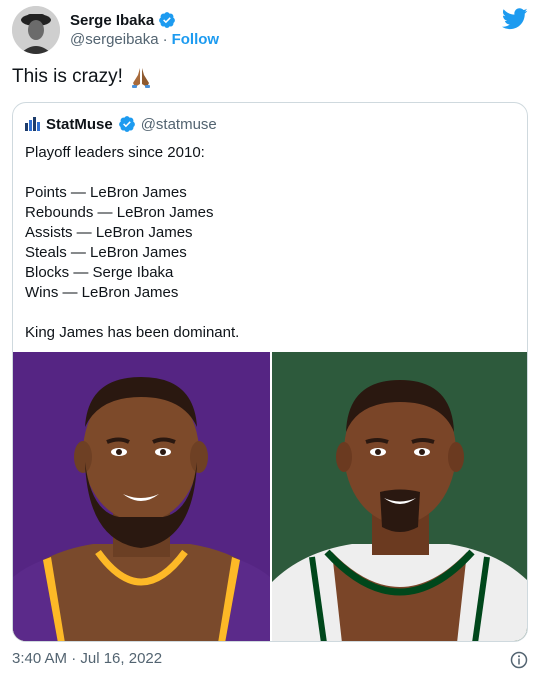  I want to click on follow-button: Follow, so click(196, 39).